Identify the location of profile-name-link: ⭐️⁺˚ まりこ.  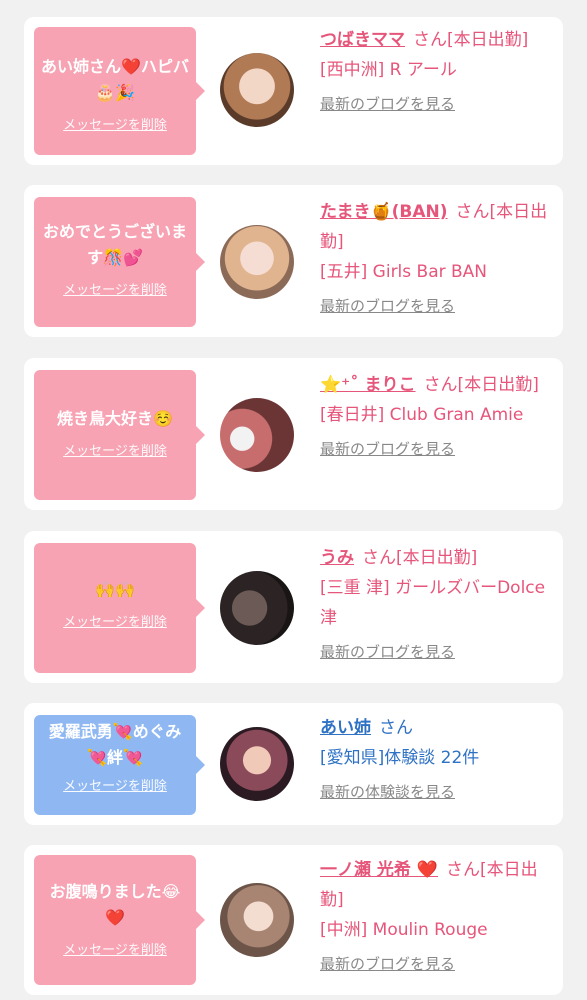
(368, 385).